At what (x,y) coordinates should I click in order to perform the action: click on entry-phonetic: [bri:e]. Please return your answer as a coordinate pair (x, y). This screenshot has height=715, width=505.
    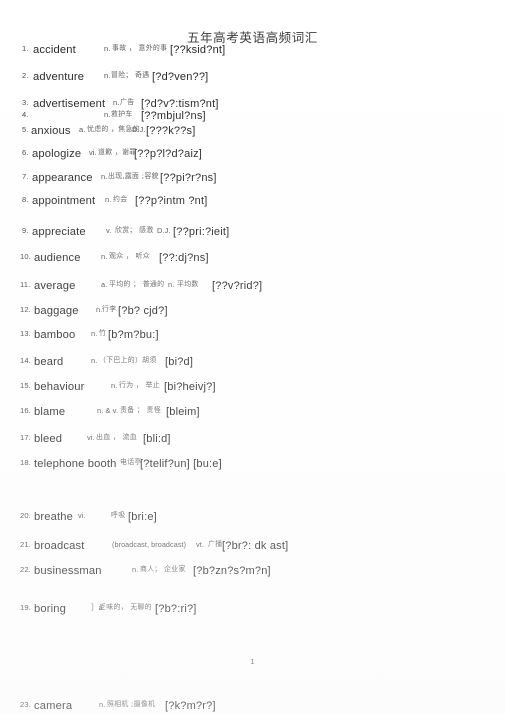
    Looking at the image, I should click on (142, 517).